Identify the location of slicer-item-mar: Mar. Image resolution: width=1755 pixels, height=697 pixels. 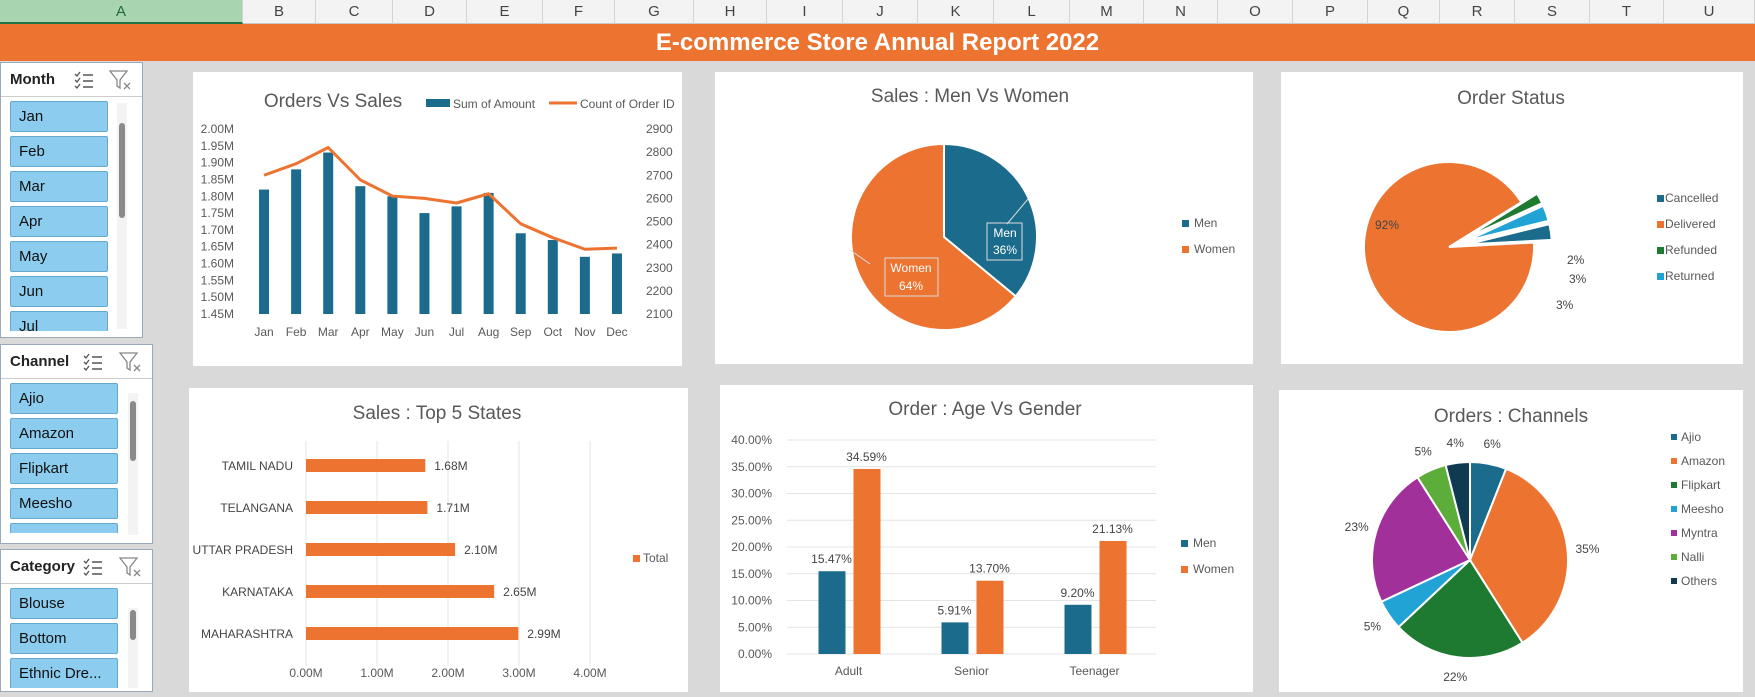
(59, 186).